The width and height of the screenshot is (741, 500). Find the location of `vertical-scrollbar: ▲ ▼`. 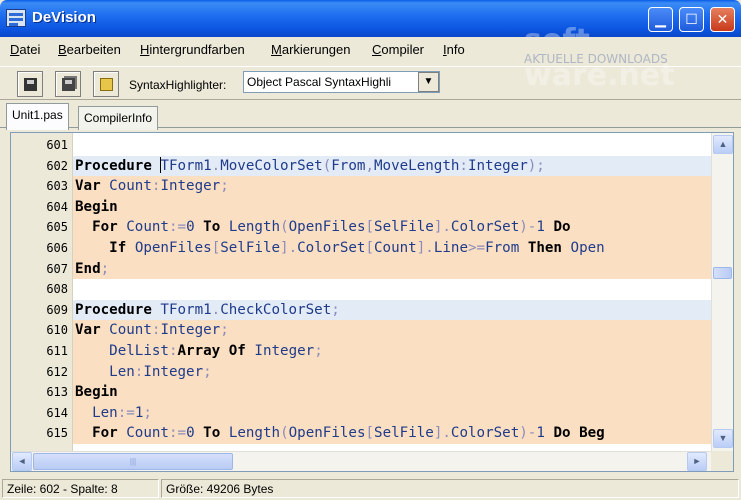

vertical-scrollbar: ▲ ▼ is located at coordinates (722, 292).